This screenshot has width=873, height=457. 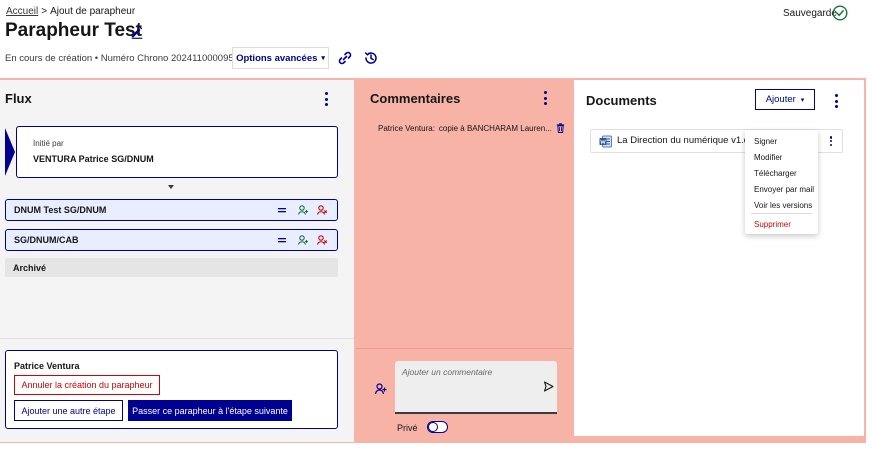 What do you see at coordinates (476, 387) in the screenshot?
I see `comment-input: Ajouter un commentaire` at bounding box center [476, 387].